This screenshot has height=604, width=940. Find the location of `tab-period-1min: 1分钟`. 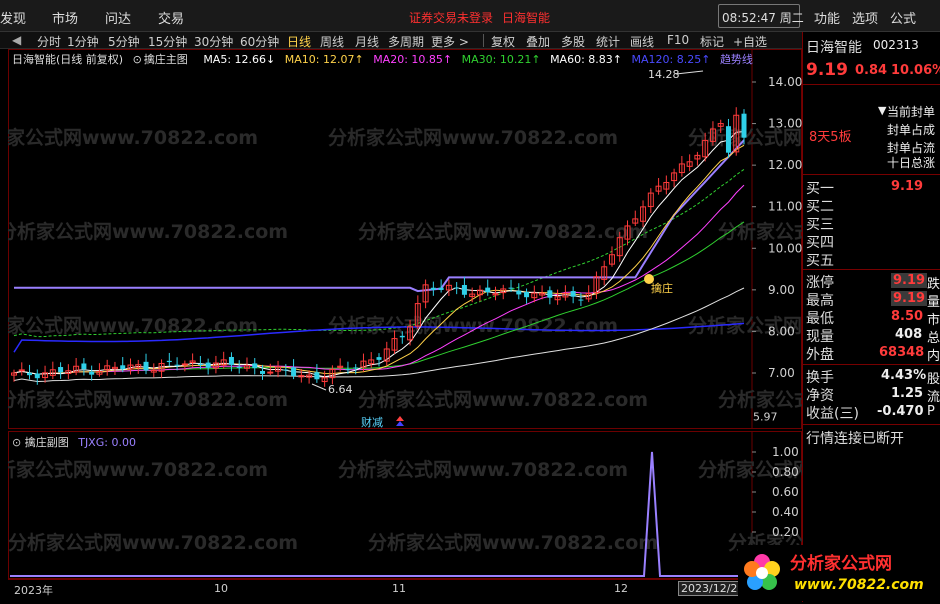

tab-period-1min: 1分钟 is located at coordinates (83, 41).